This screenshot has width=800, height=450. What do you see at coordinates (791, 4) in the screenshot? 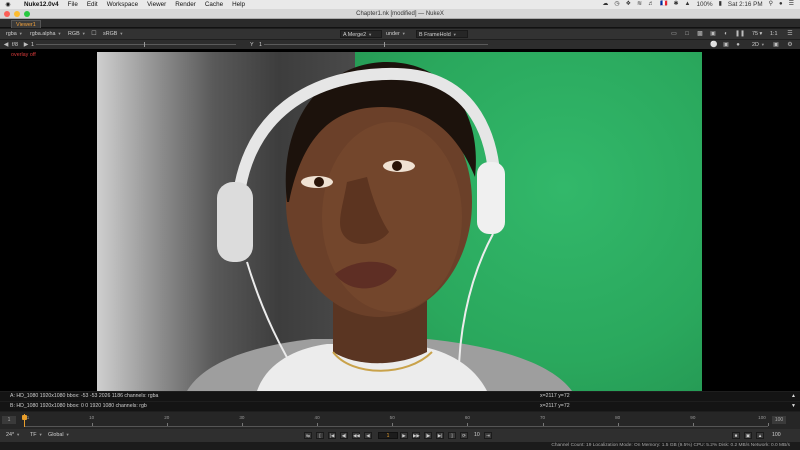
I see `notification-center-icon: ☰` at bounding box center [791, 4].